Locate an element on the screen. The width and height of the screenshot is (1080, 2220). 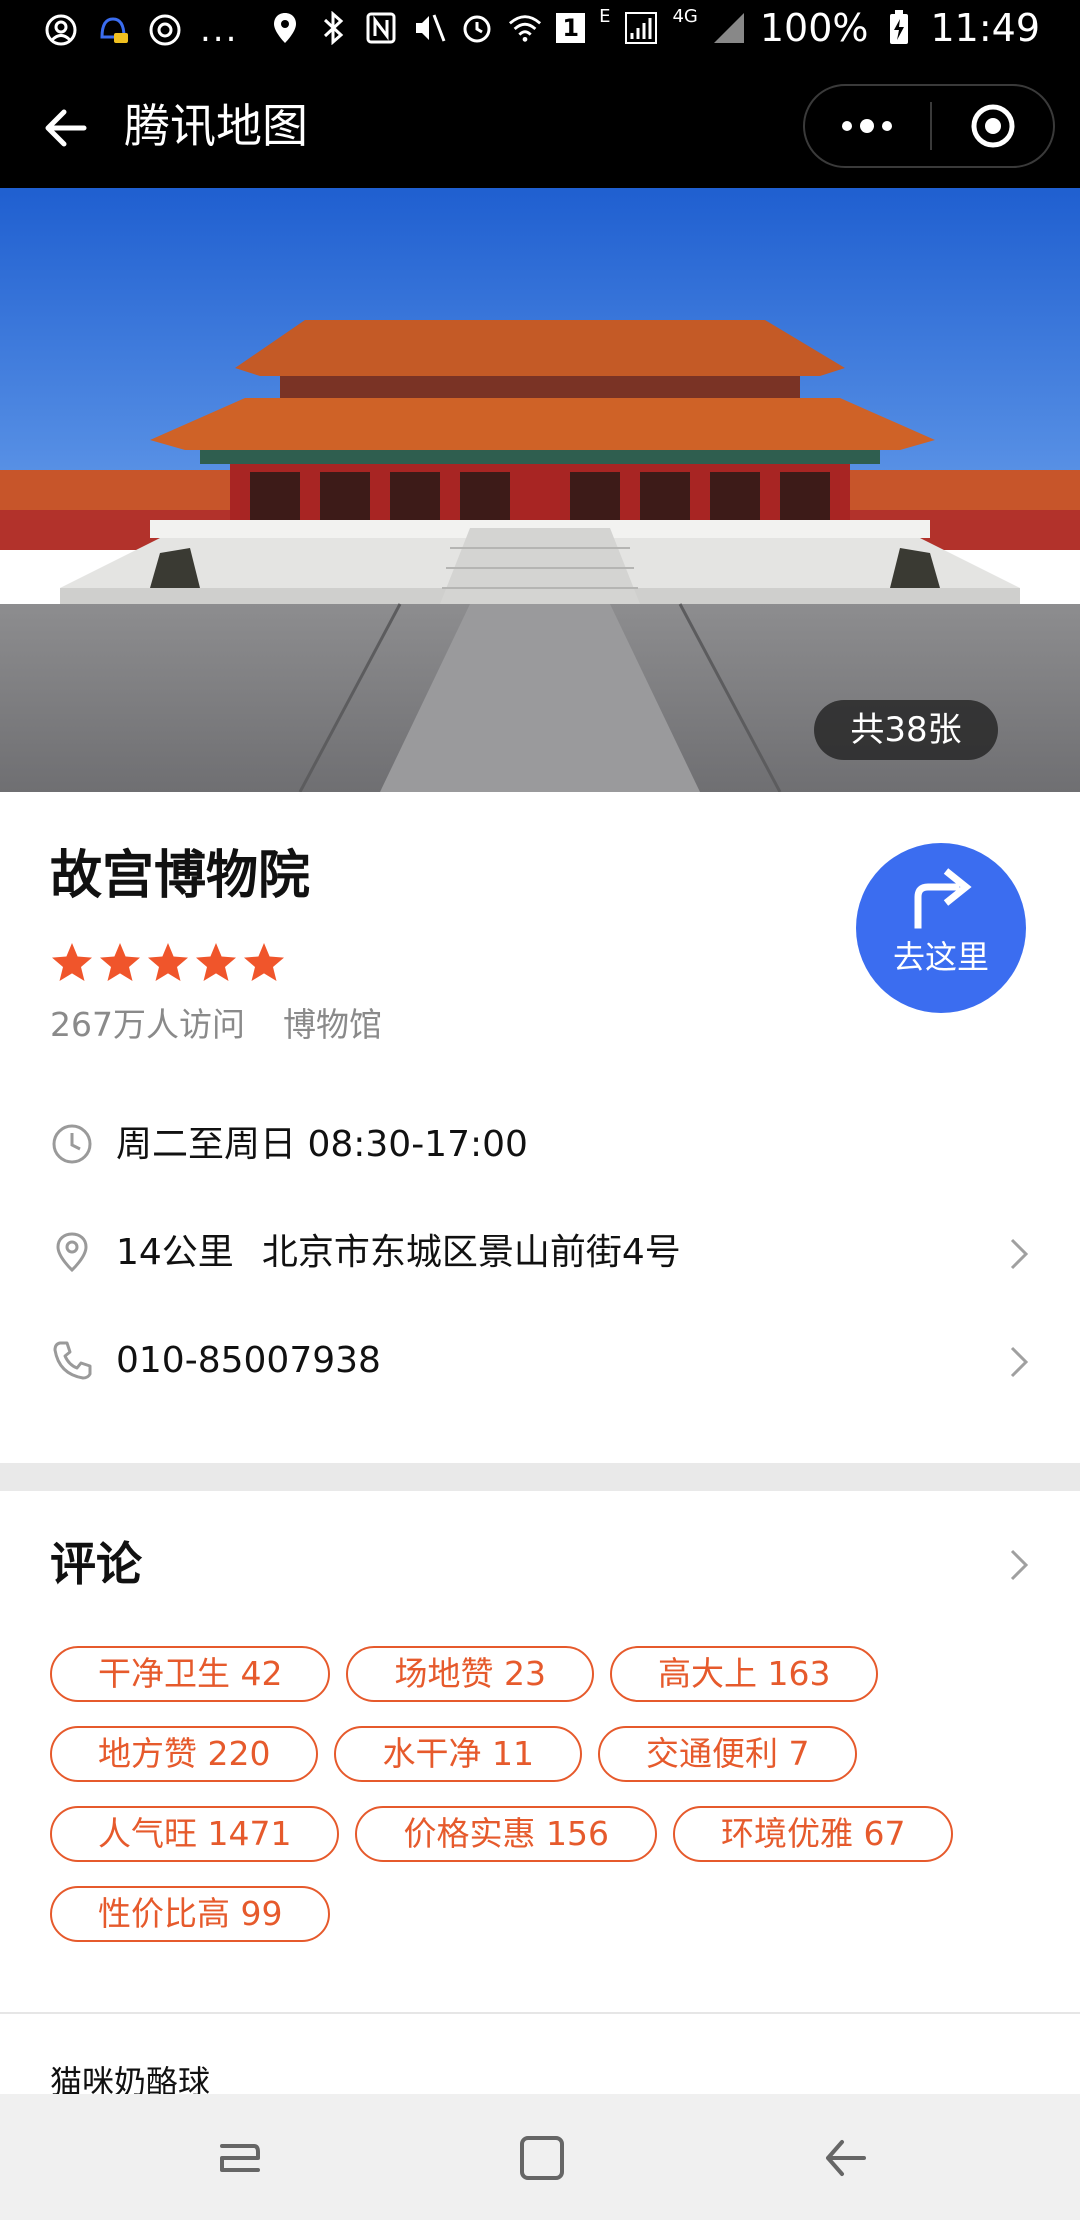
back-button is located at coordinates (66, 128).